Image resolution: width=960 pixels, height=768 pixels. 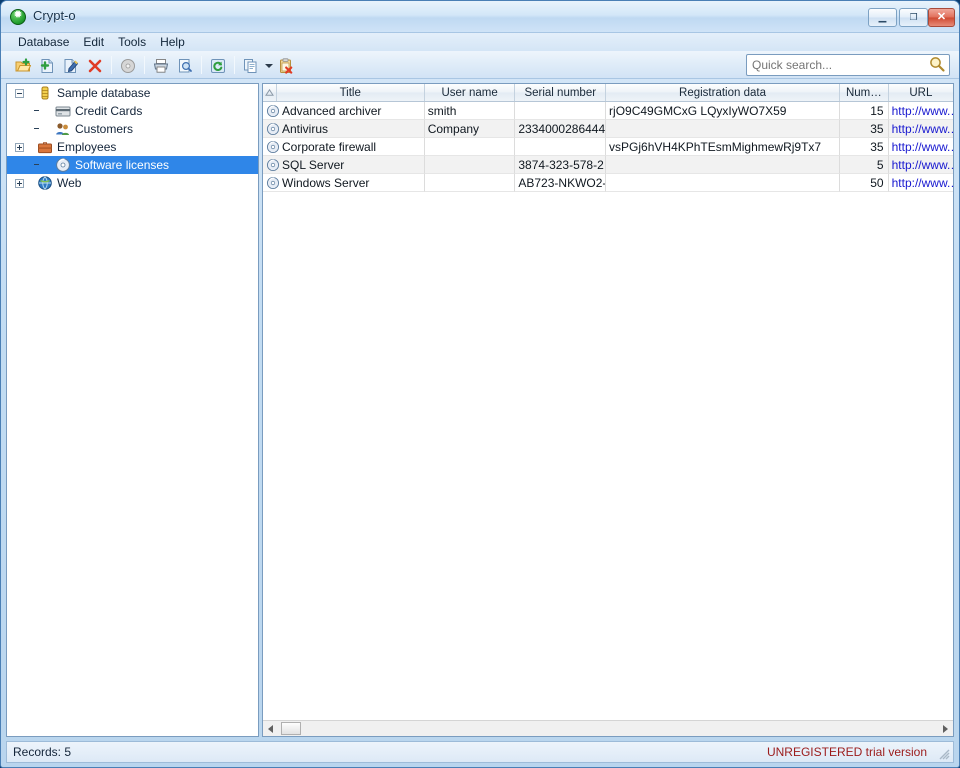 I want to click on tree-node-web: Web, so click(x=132, y=183).